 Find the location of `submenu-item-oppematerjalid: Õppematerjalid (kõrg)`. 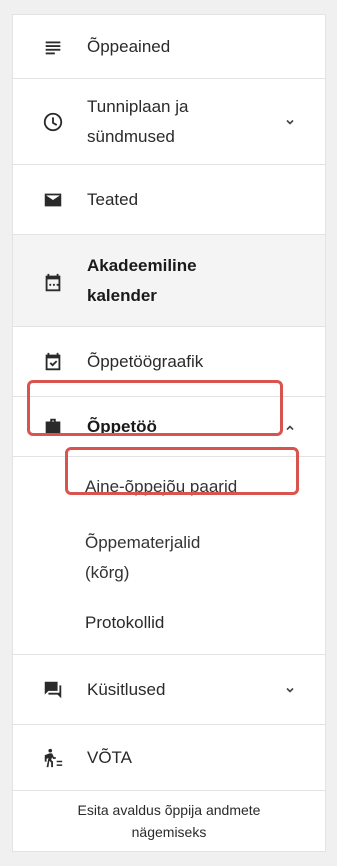

submenu-item-oppematerjalid: Õppematerjalid (kõrg) is located at coordinates (169, 559).